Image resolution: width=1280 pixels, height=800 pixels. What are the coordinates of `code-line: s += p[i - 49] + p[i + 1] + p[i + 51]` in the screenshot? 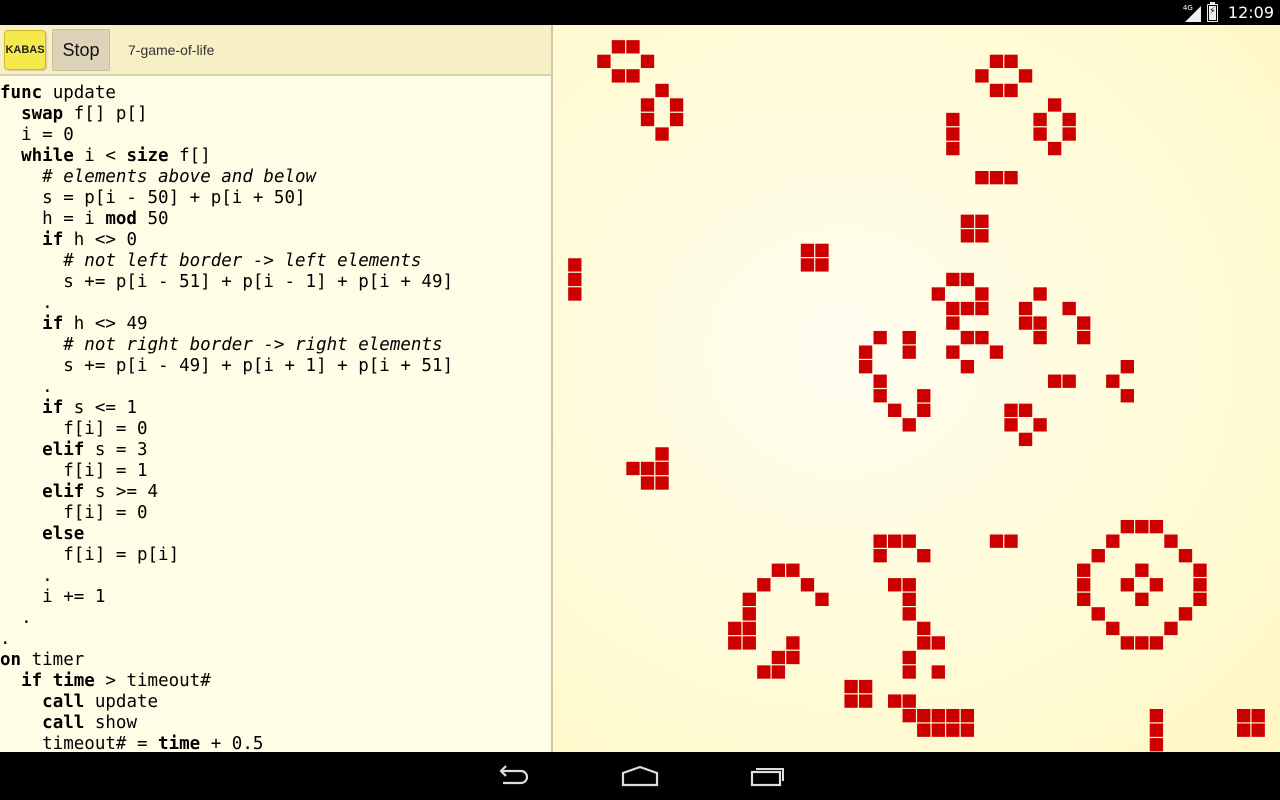 It's located at (226, 366).